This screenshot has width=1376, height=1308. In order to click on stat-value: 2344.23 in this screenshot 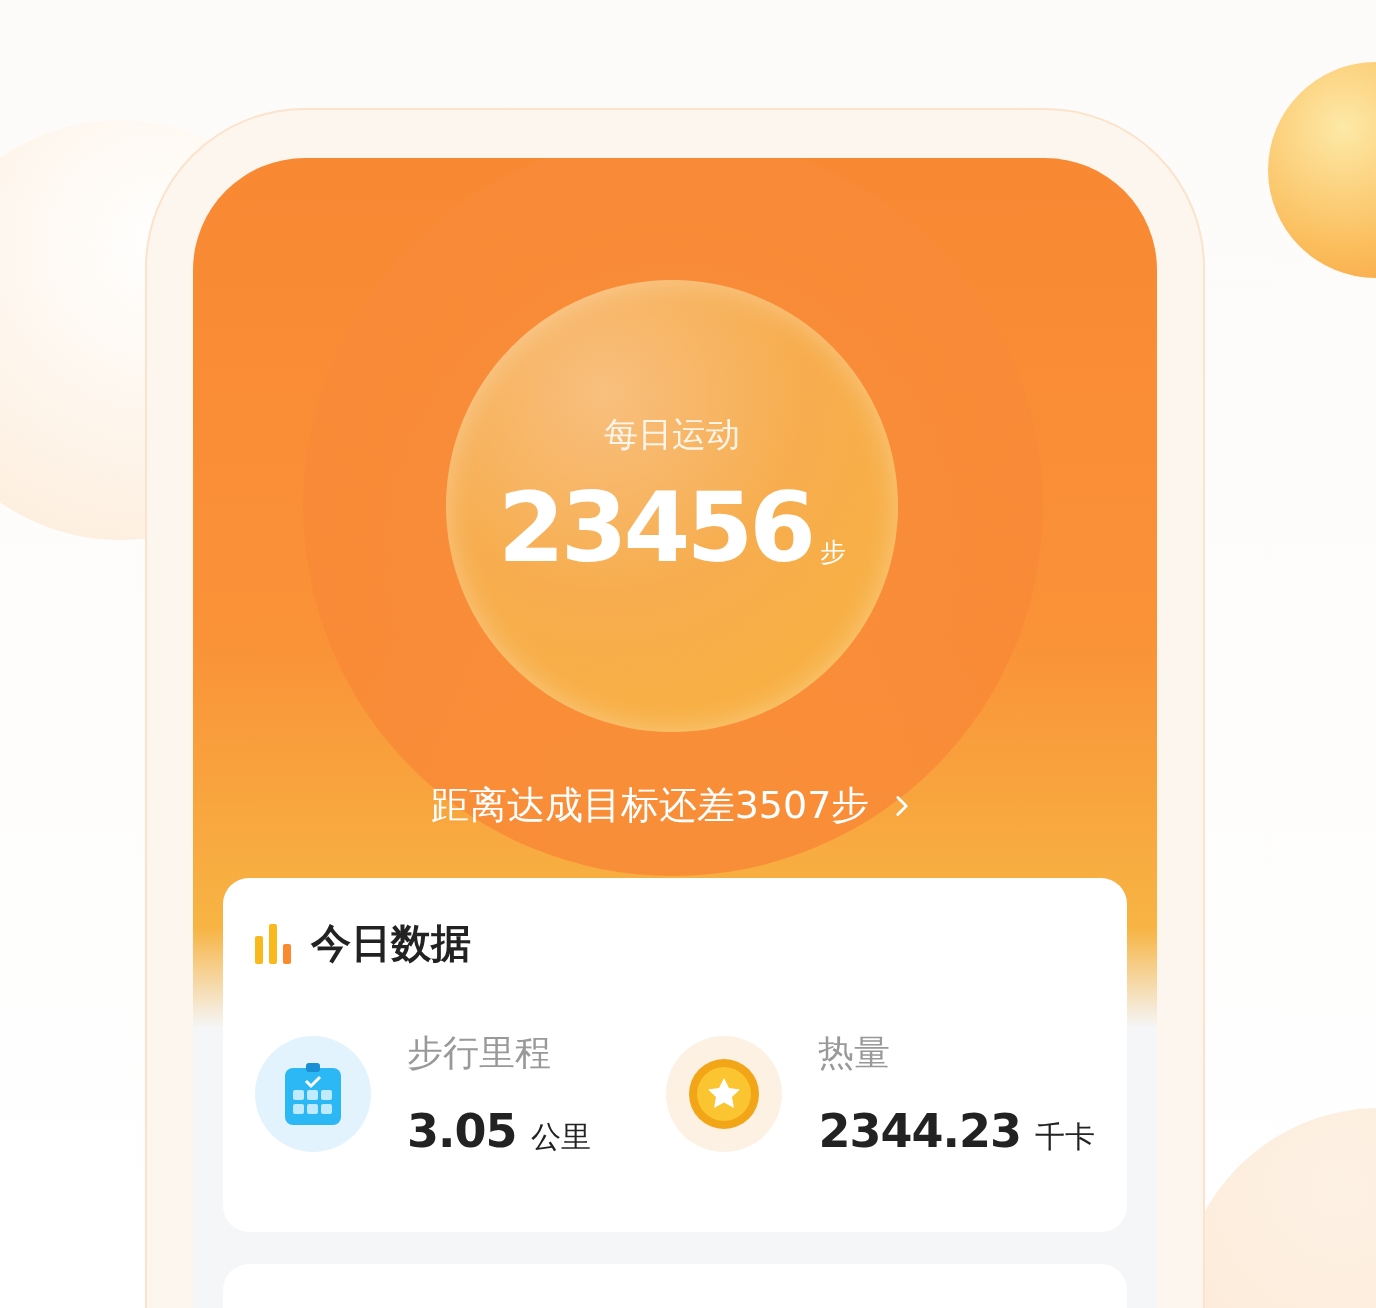, I will do `click(919, 1131)`.